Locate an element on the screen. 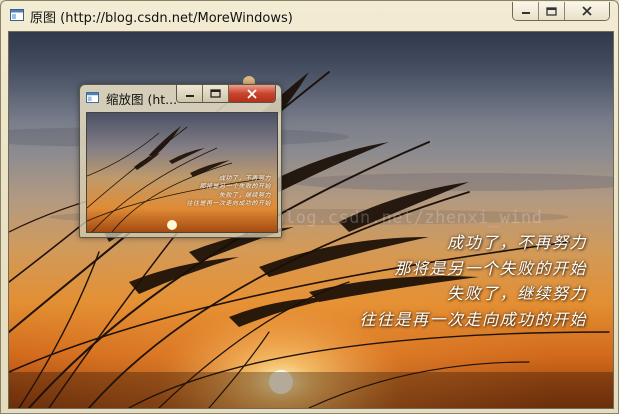 This screenshot has width=619, height=414. poem-line-4: 往往是再一次走向成功的开始 is located at coordinates (473, 319).